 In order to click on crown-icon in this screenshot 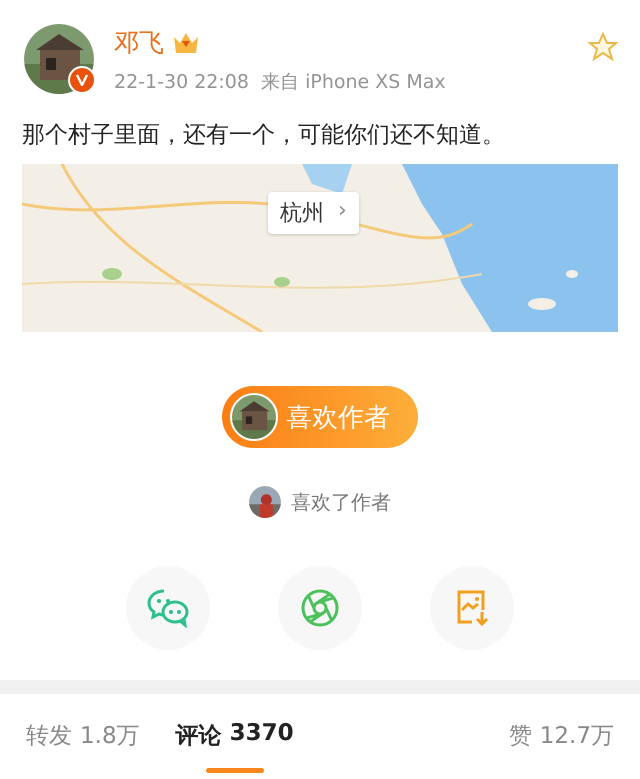, I will do `click(186, 42)`.